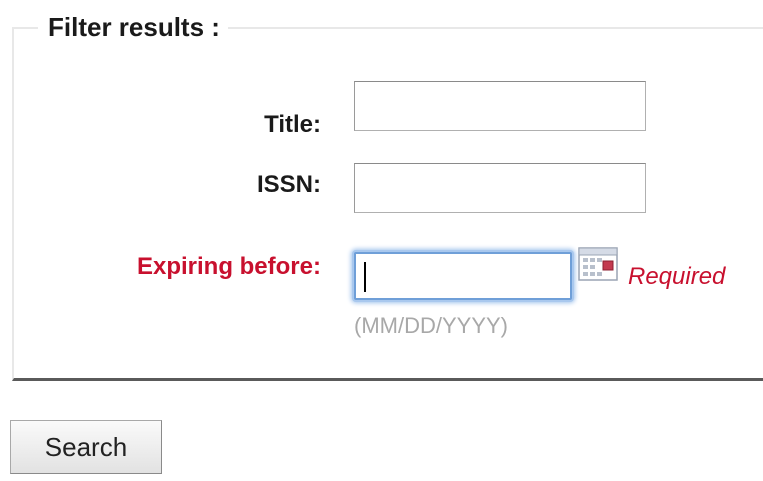  What do you see at coordinates (365, 277) in the screenshot?
I see `text-caret` at bounding box center [365, 277].